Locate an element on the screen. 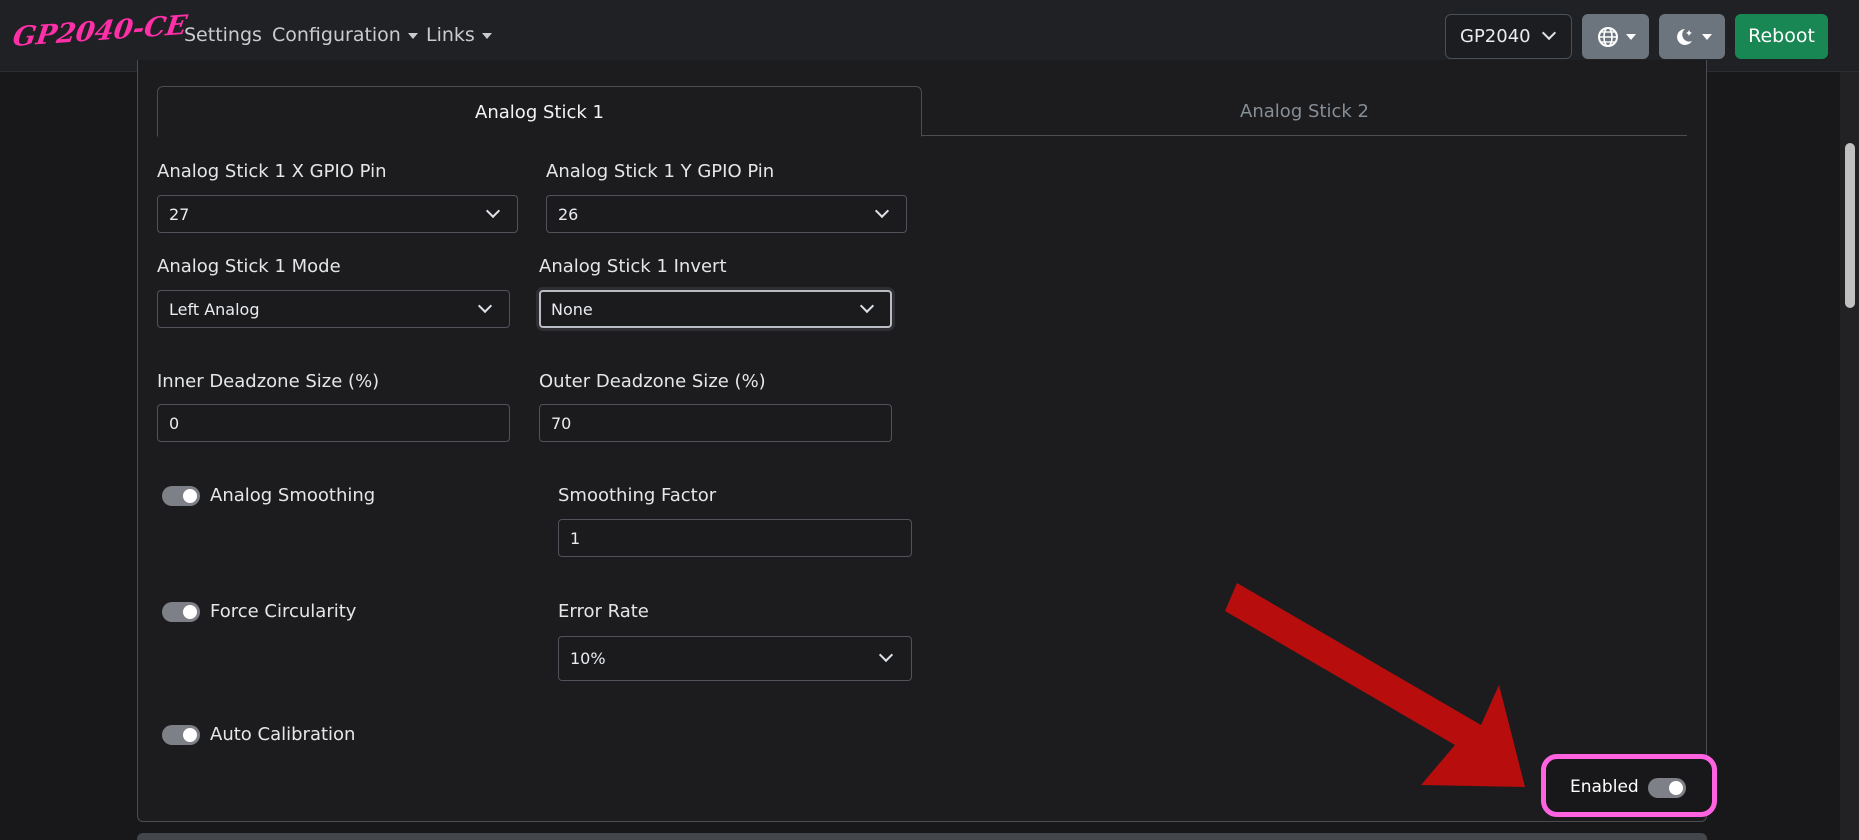 The width and height of the screenshot is (1859, 840). globe-icon is located at coordinates (1608, 37).